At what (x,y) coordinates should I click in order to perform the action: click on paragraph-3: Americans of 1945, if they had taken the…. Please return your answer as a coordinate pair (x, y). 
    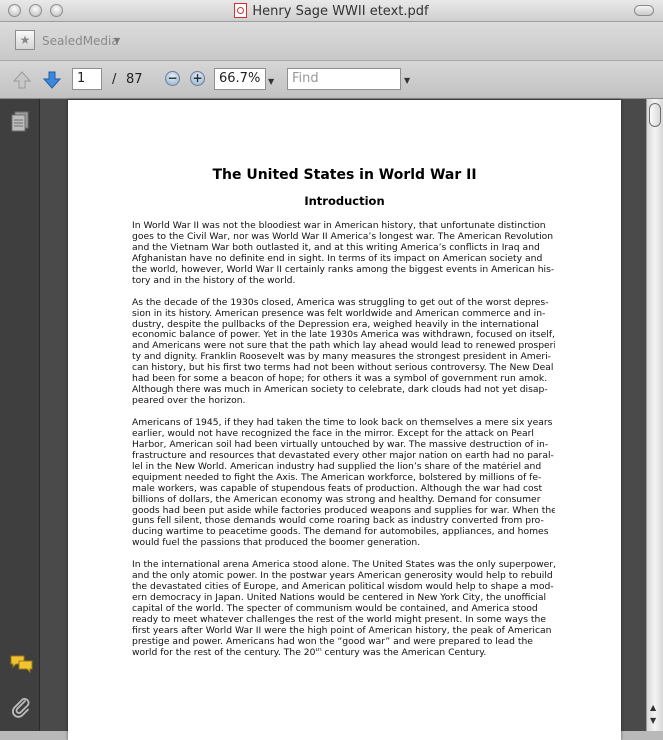
    Looking at the image, I should click on (343, 483).